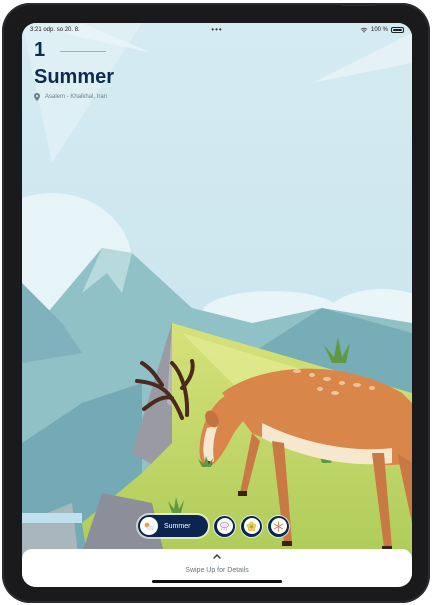 The width and height of the screenshot is (432, 605). What do you see at coordinates (149, 526) in the screenshot?
I see `sun-cloud-icon` at bounding box center [149, 526].